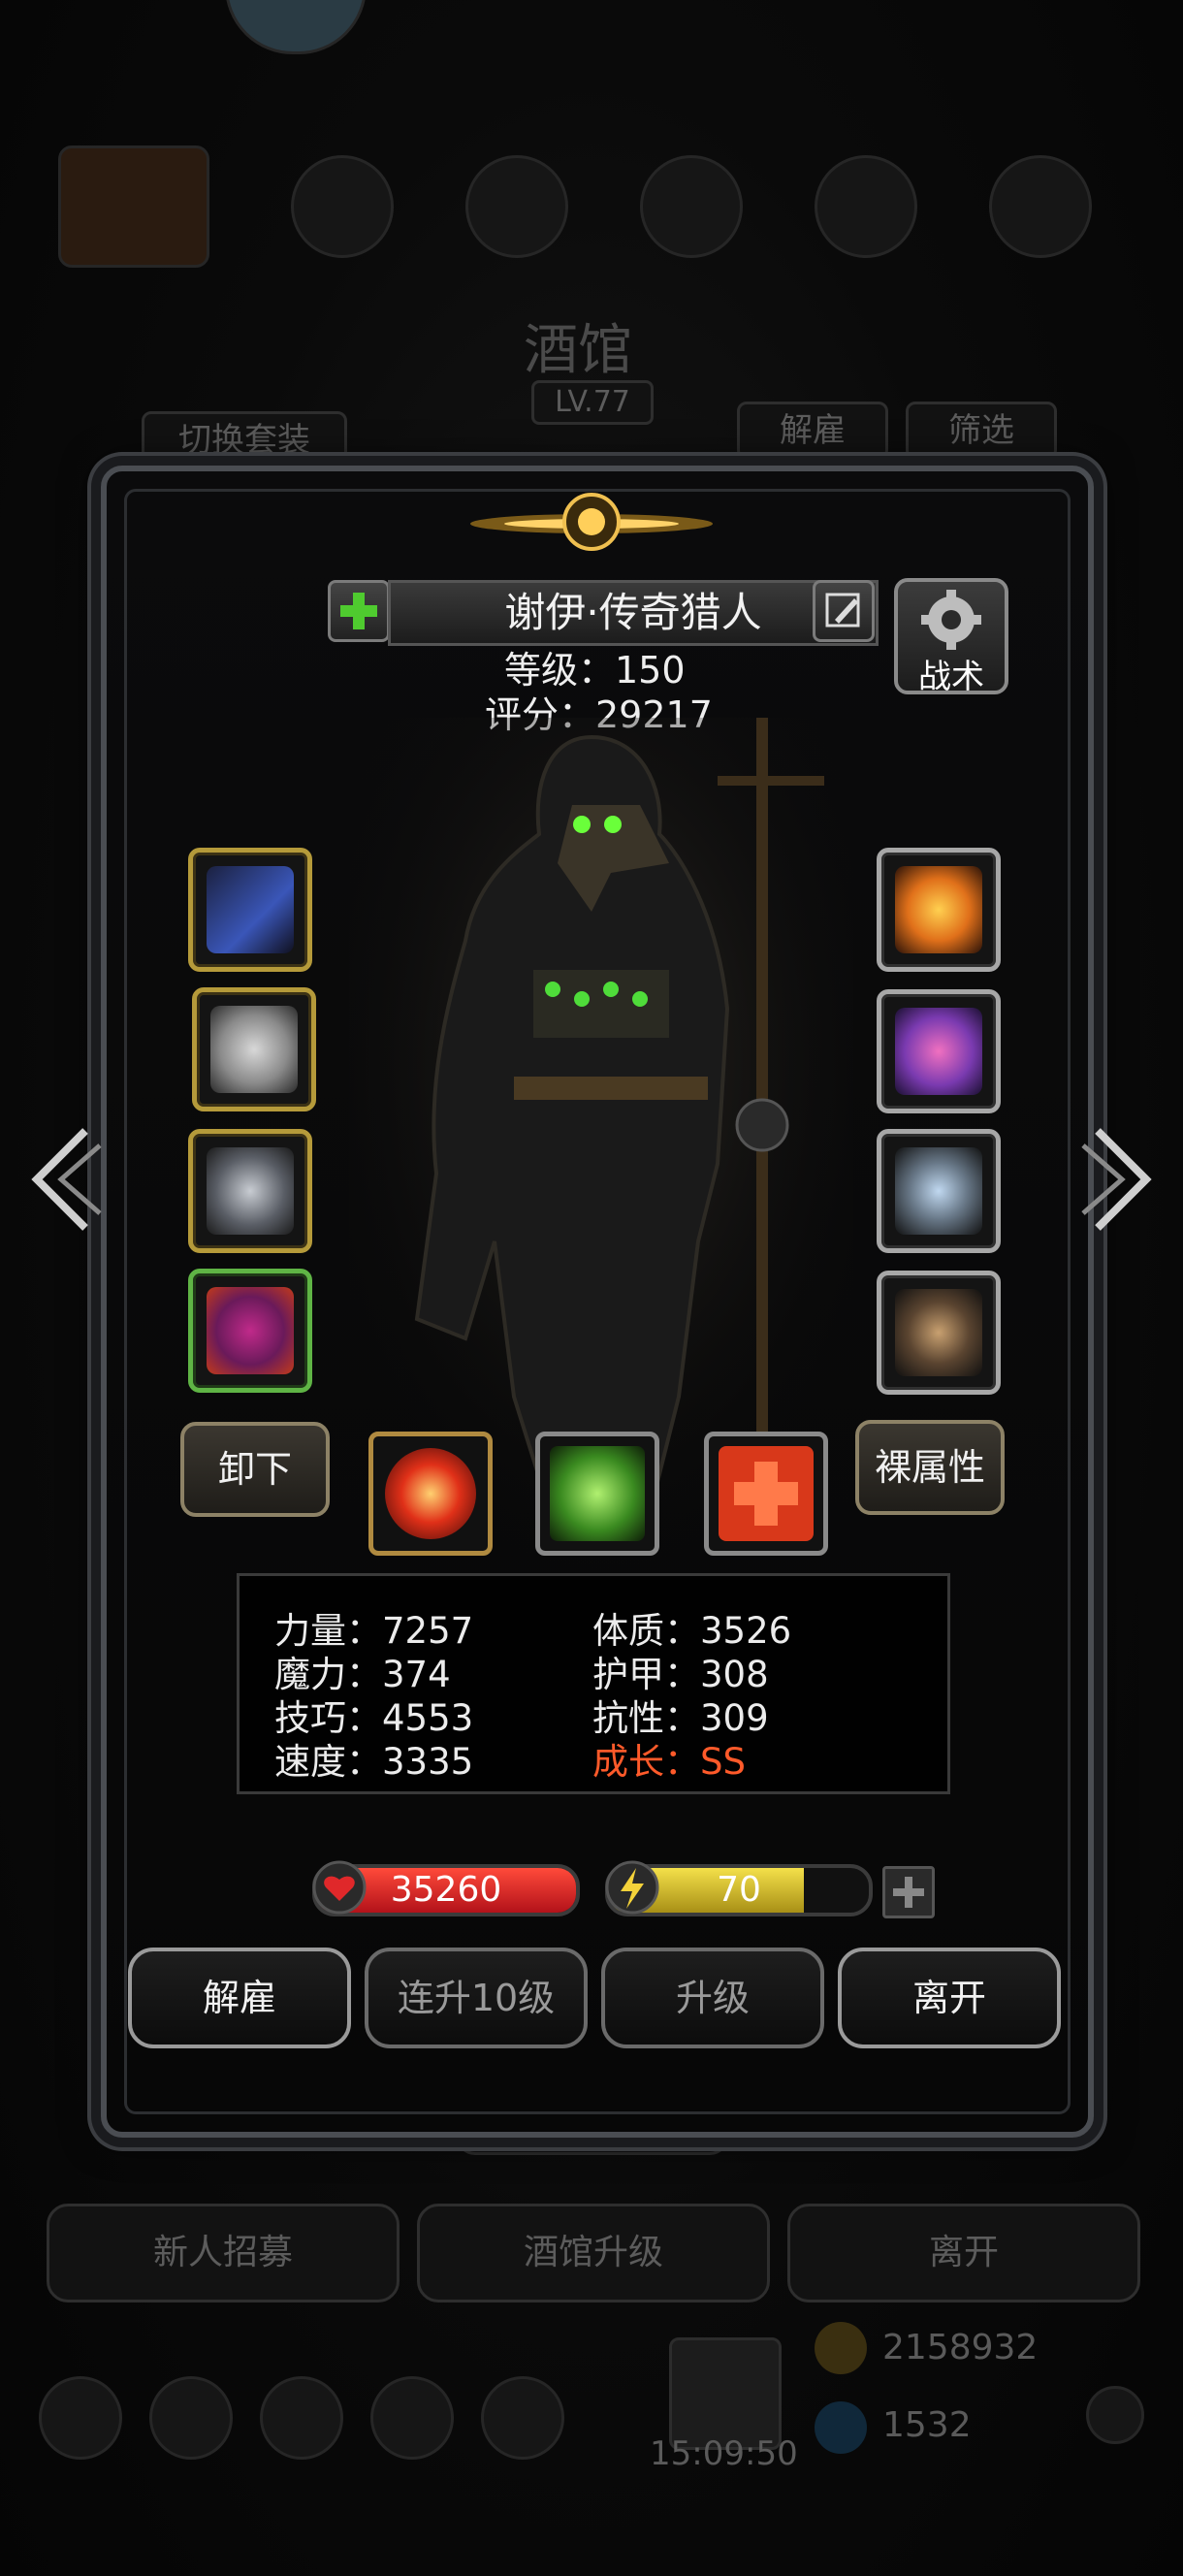 The image size is (1183, 2576). I want to click on base-attributes-button: 裸属性, so click(930, 1467).